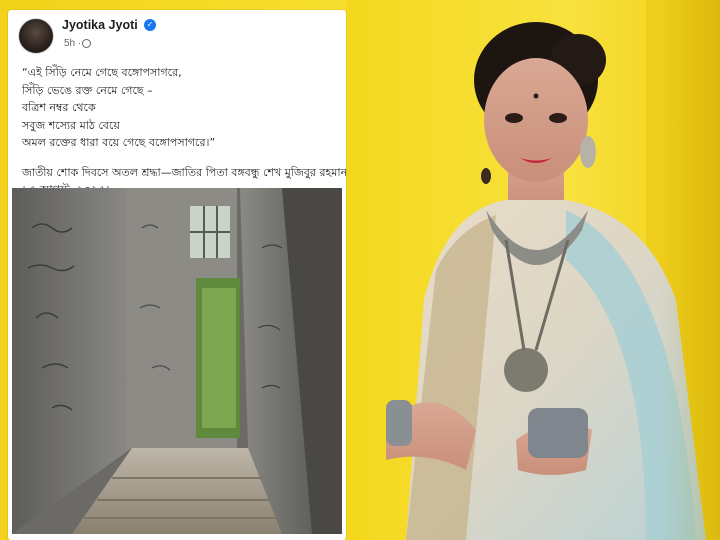 The width and height of the screenshot is (720, 540). I want to click on poem-line: অমল রক্তের ধারা বয়ে গেছে বঙ্গোপসাগরে।”, so click(119, 142).